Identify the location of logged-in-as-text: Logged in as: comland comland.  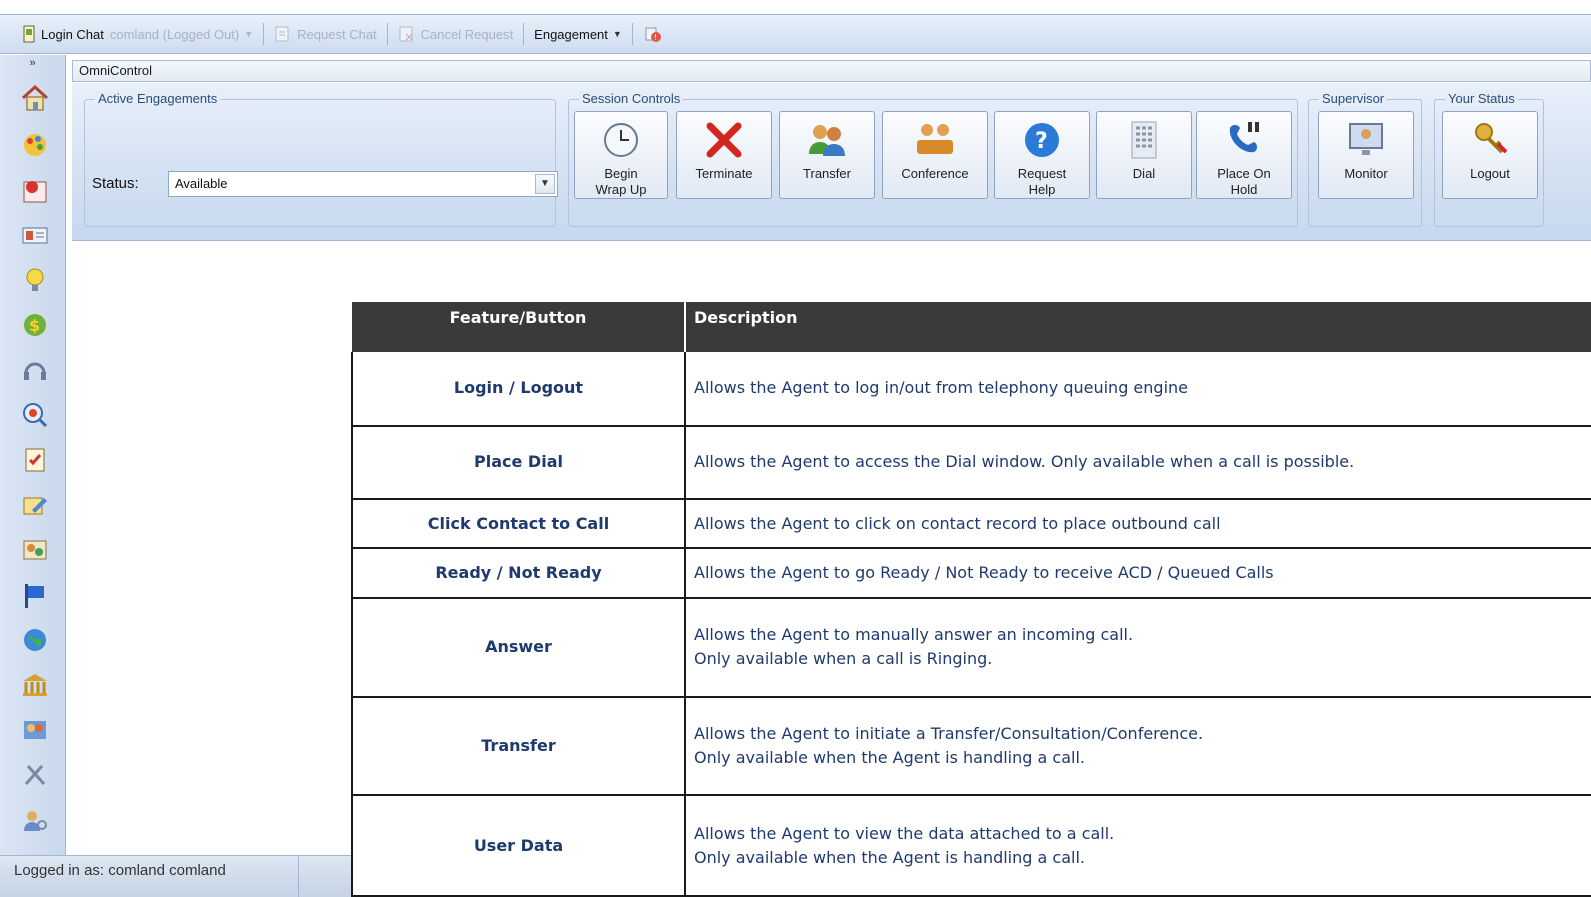
(120, 870).